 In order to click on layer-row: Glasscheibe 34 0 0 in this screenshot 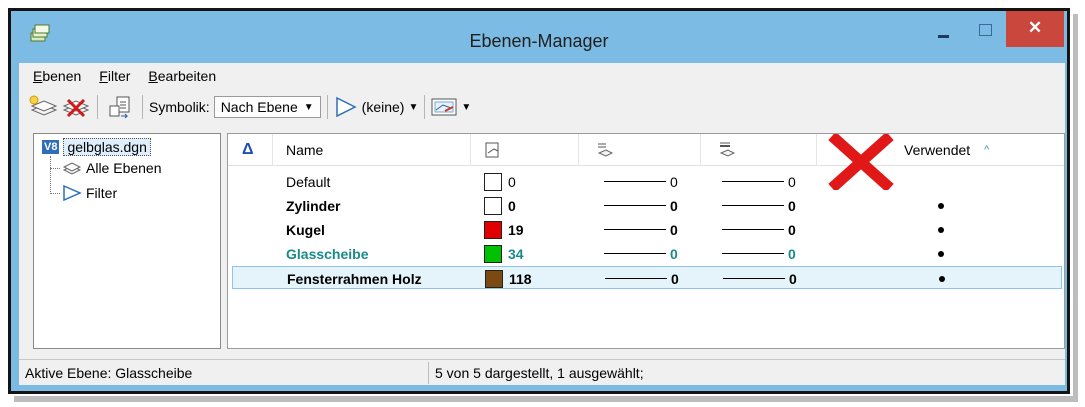, I will do `click(647, 253)`.